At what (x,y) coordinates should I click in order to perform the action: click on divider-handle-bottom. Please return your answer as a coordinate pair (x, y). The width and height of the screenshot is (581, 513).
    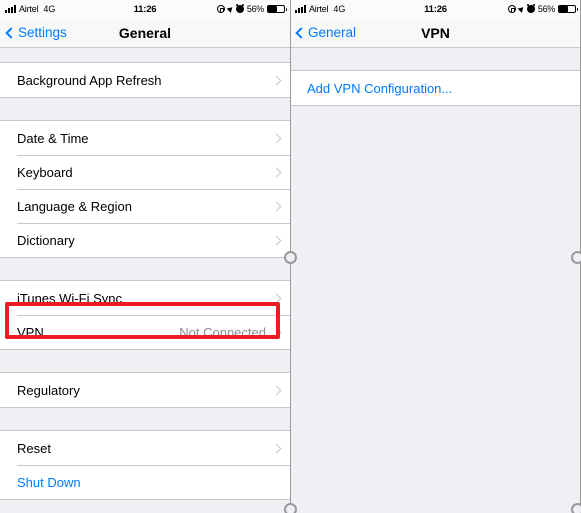
    Looking at the image, I should click on (290, 508).